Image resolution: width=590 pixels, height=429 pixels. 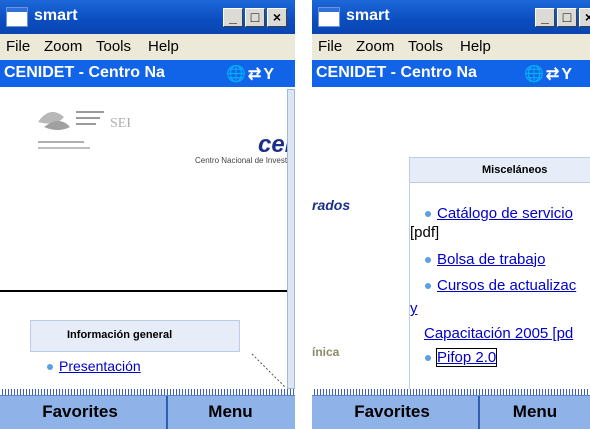 What do you see at coordinates (326, 352) in the screenshot?
I see `side-label-2: ínica` at bounding box center [326, 352].